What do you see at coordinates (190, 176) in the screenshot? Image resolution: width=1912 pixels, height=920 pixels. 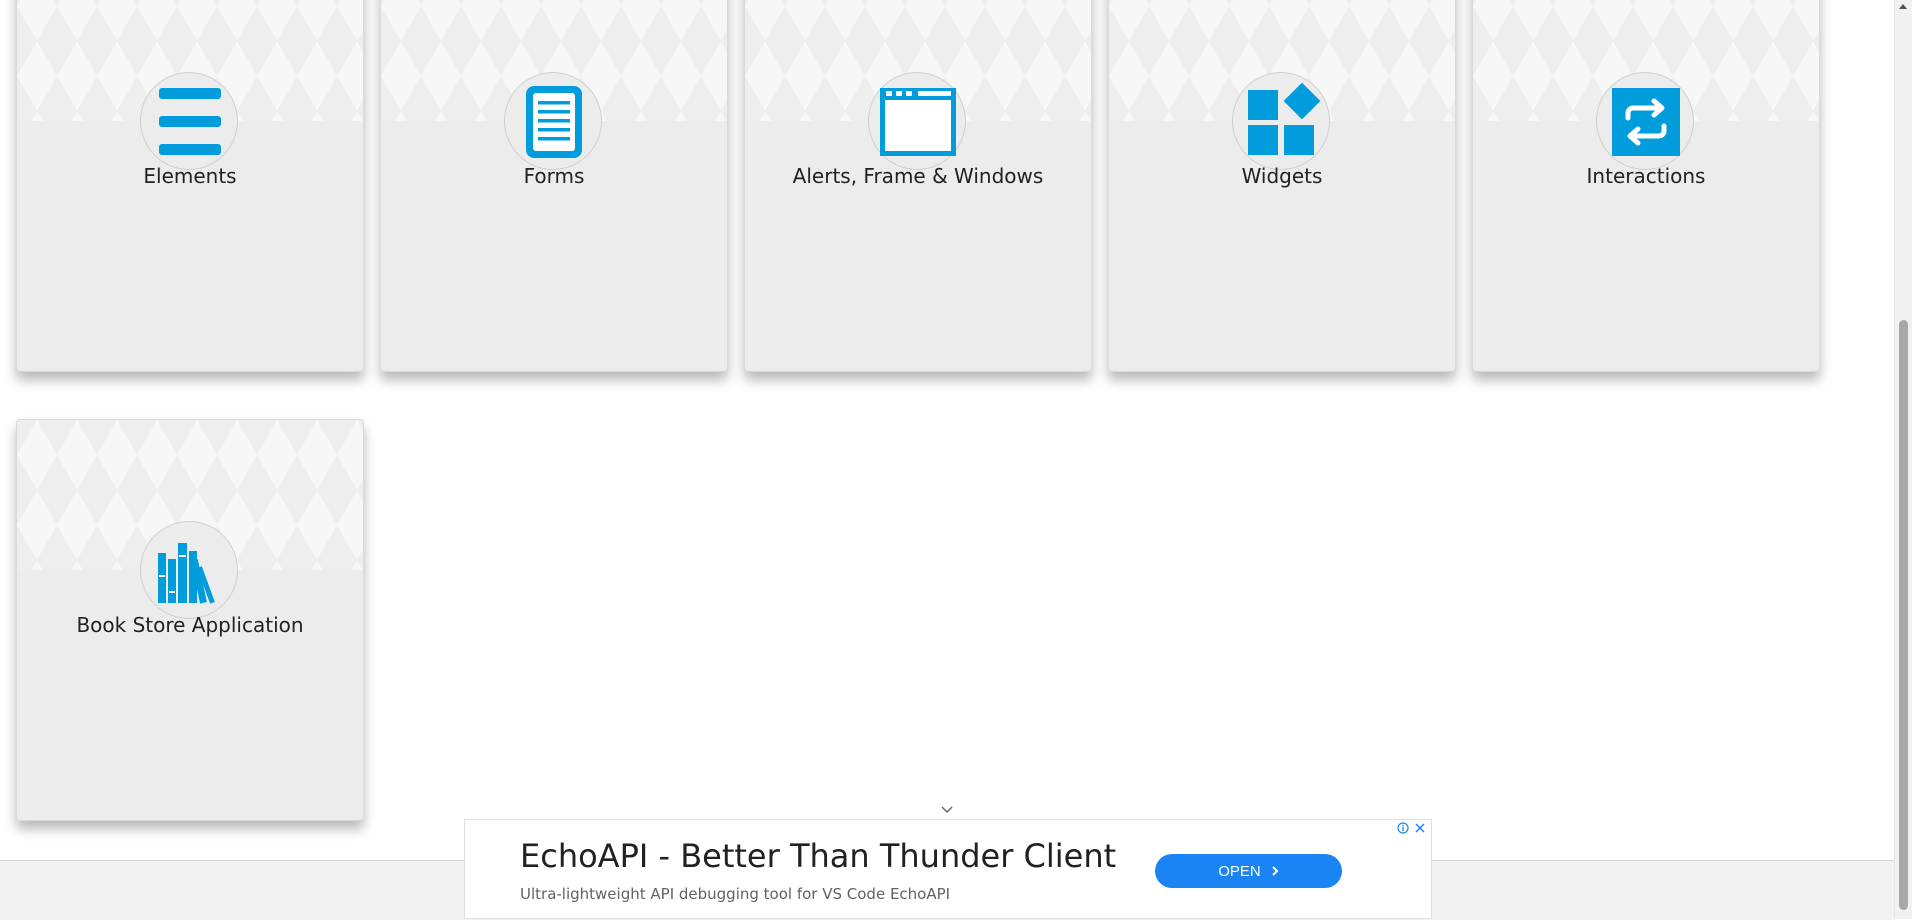 I see `card-title: Elements` at bounding box center [190, 176].